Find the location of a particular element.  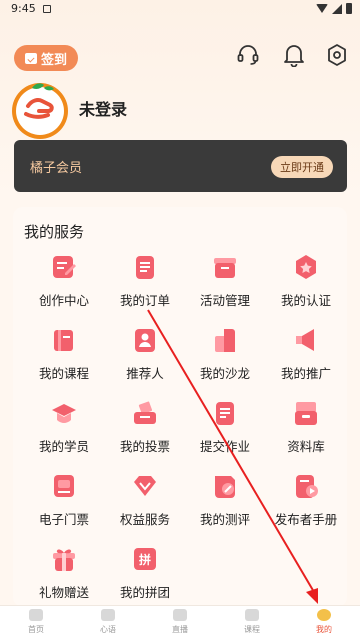

status-indicators is located at coordinates (334, 8).